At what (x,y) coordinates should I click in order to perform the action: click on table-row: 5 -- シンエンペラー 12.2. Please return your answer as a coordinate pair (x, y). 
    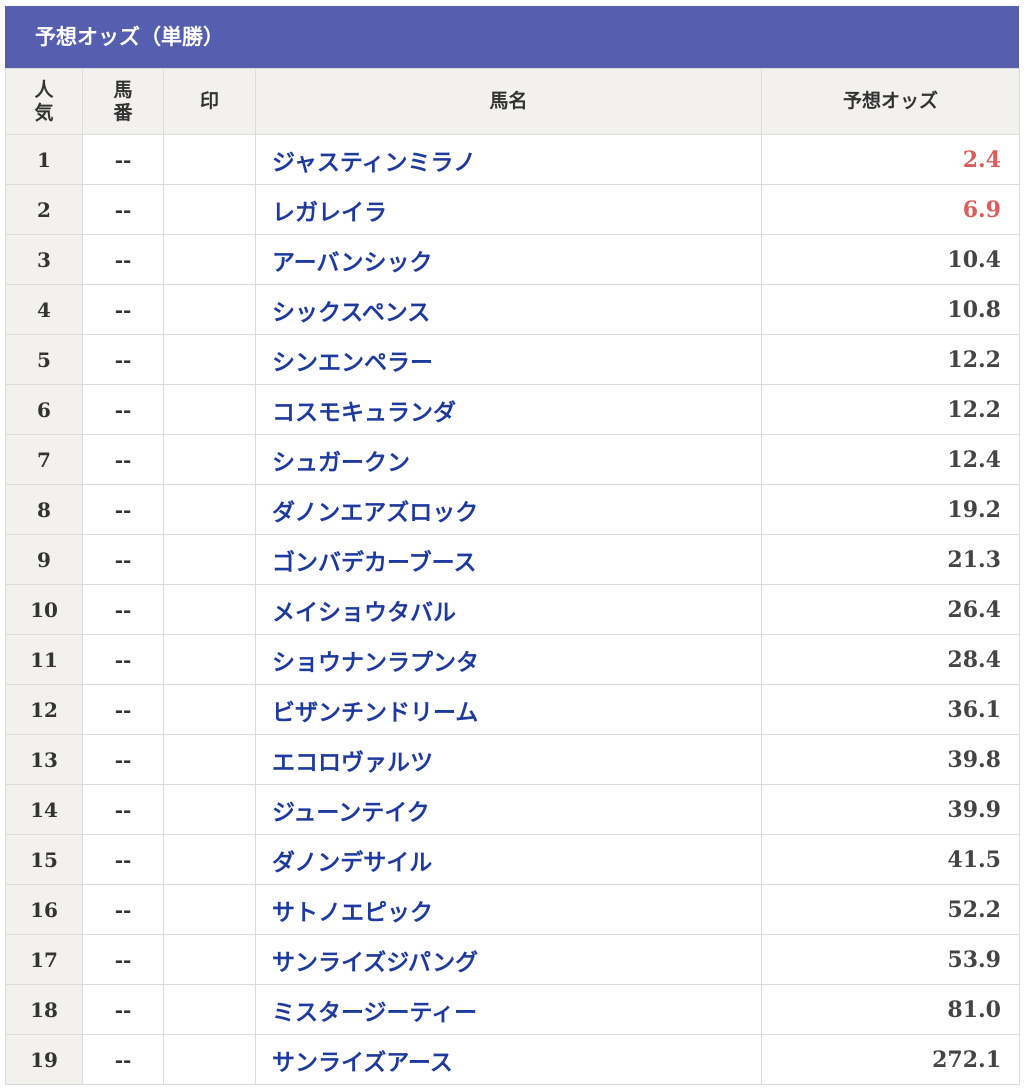
    Looking at the image, I should click on (512, 359).